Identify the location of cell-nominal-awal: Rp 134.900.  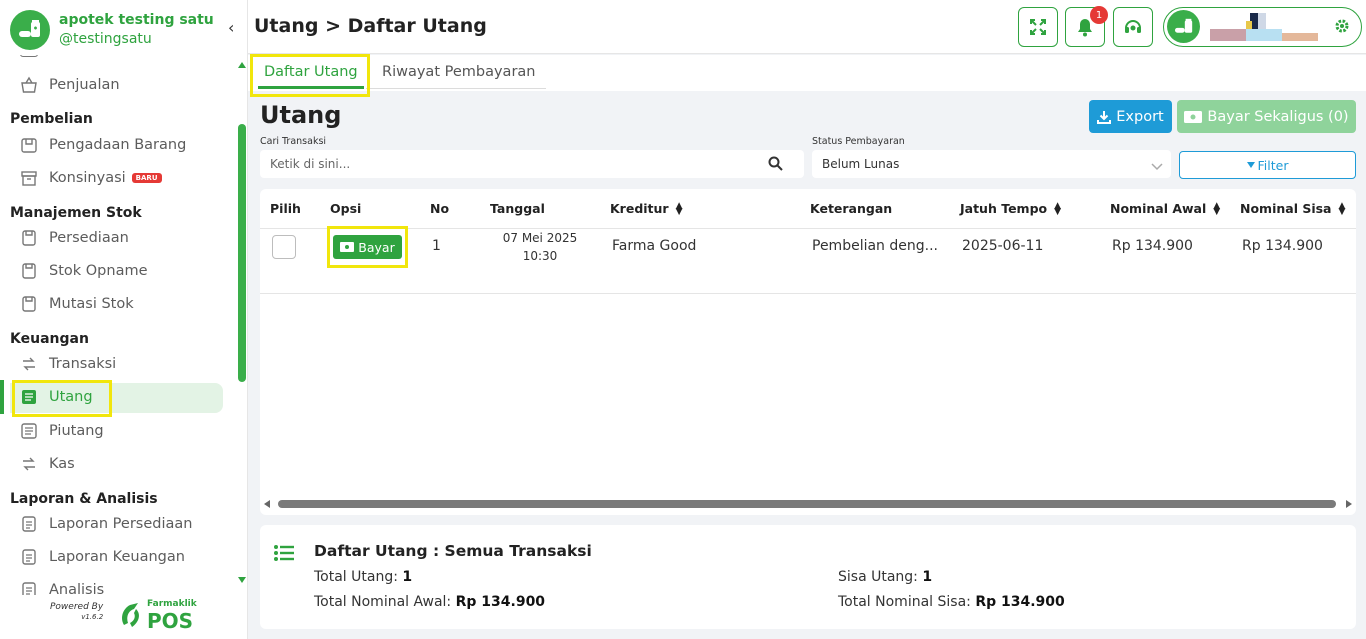
(1152, 246).